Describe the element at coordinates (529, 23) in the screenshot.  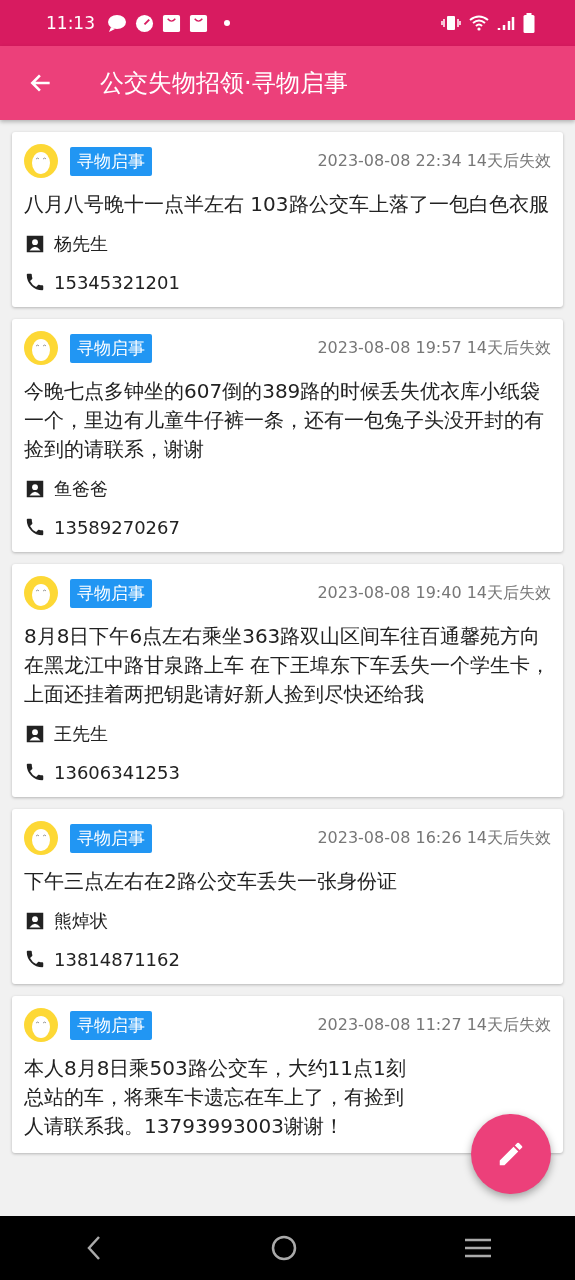
I see `battery-icon` at that location.